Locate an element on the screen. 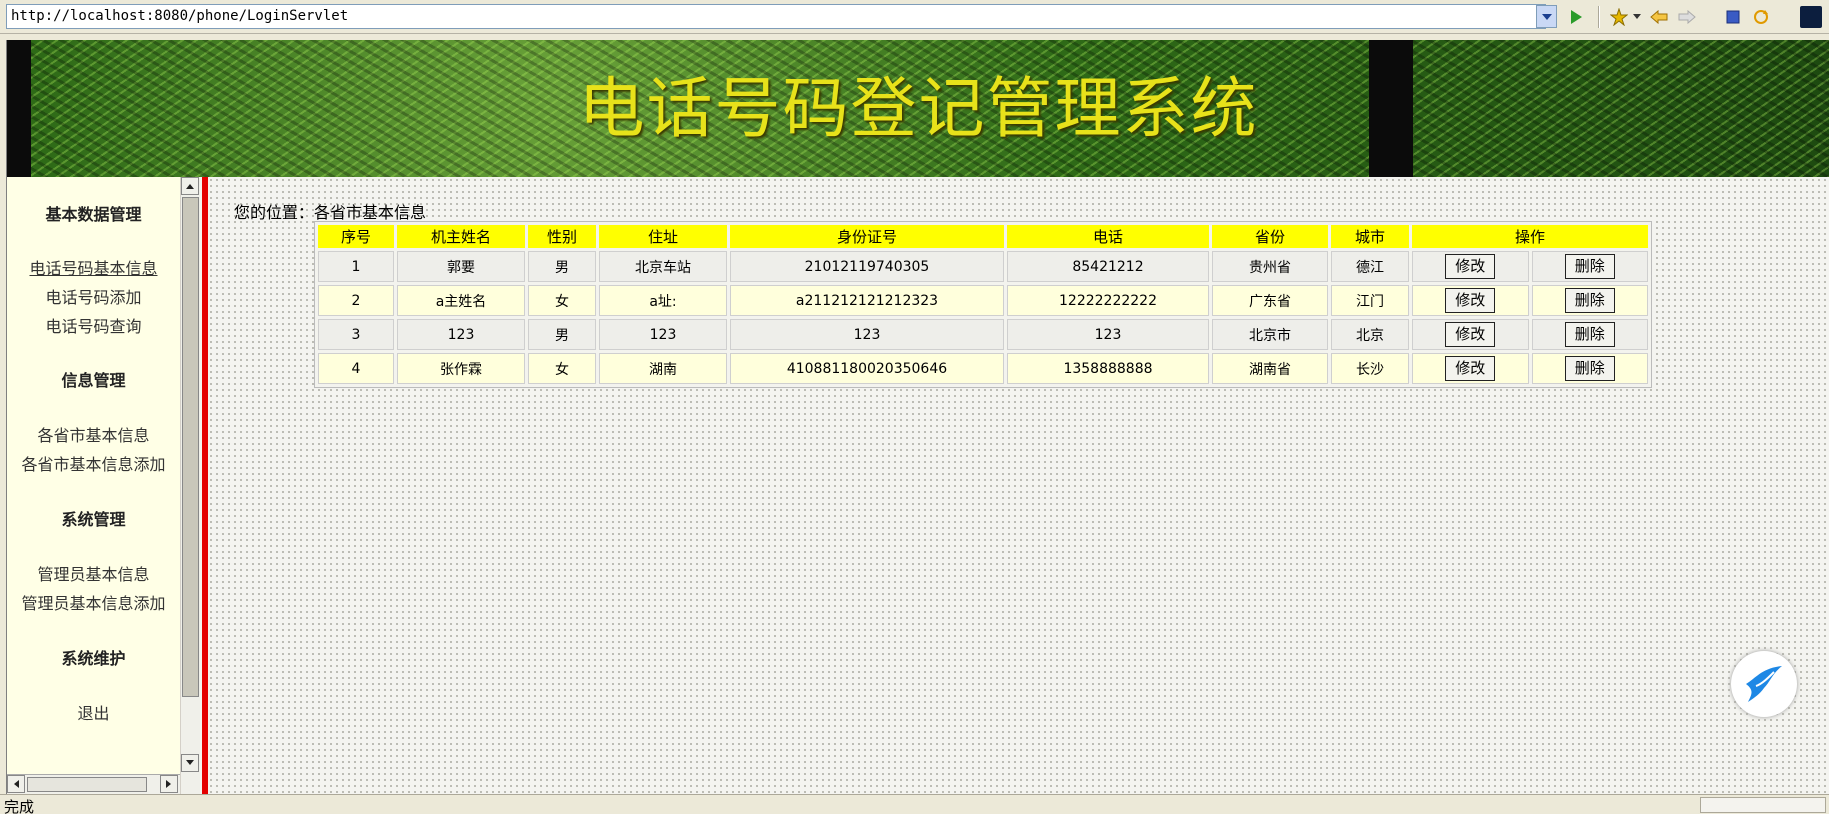 This screenshot has width=1829, height=814. table-cell: a211212121212323 is located at coordinates (867, 300).